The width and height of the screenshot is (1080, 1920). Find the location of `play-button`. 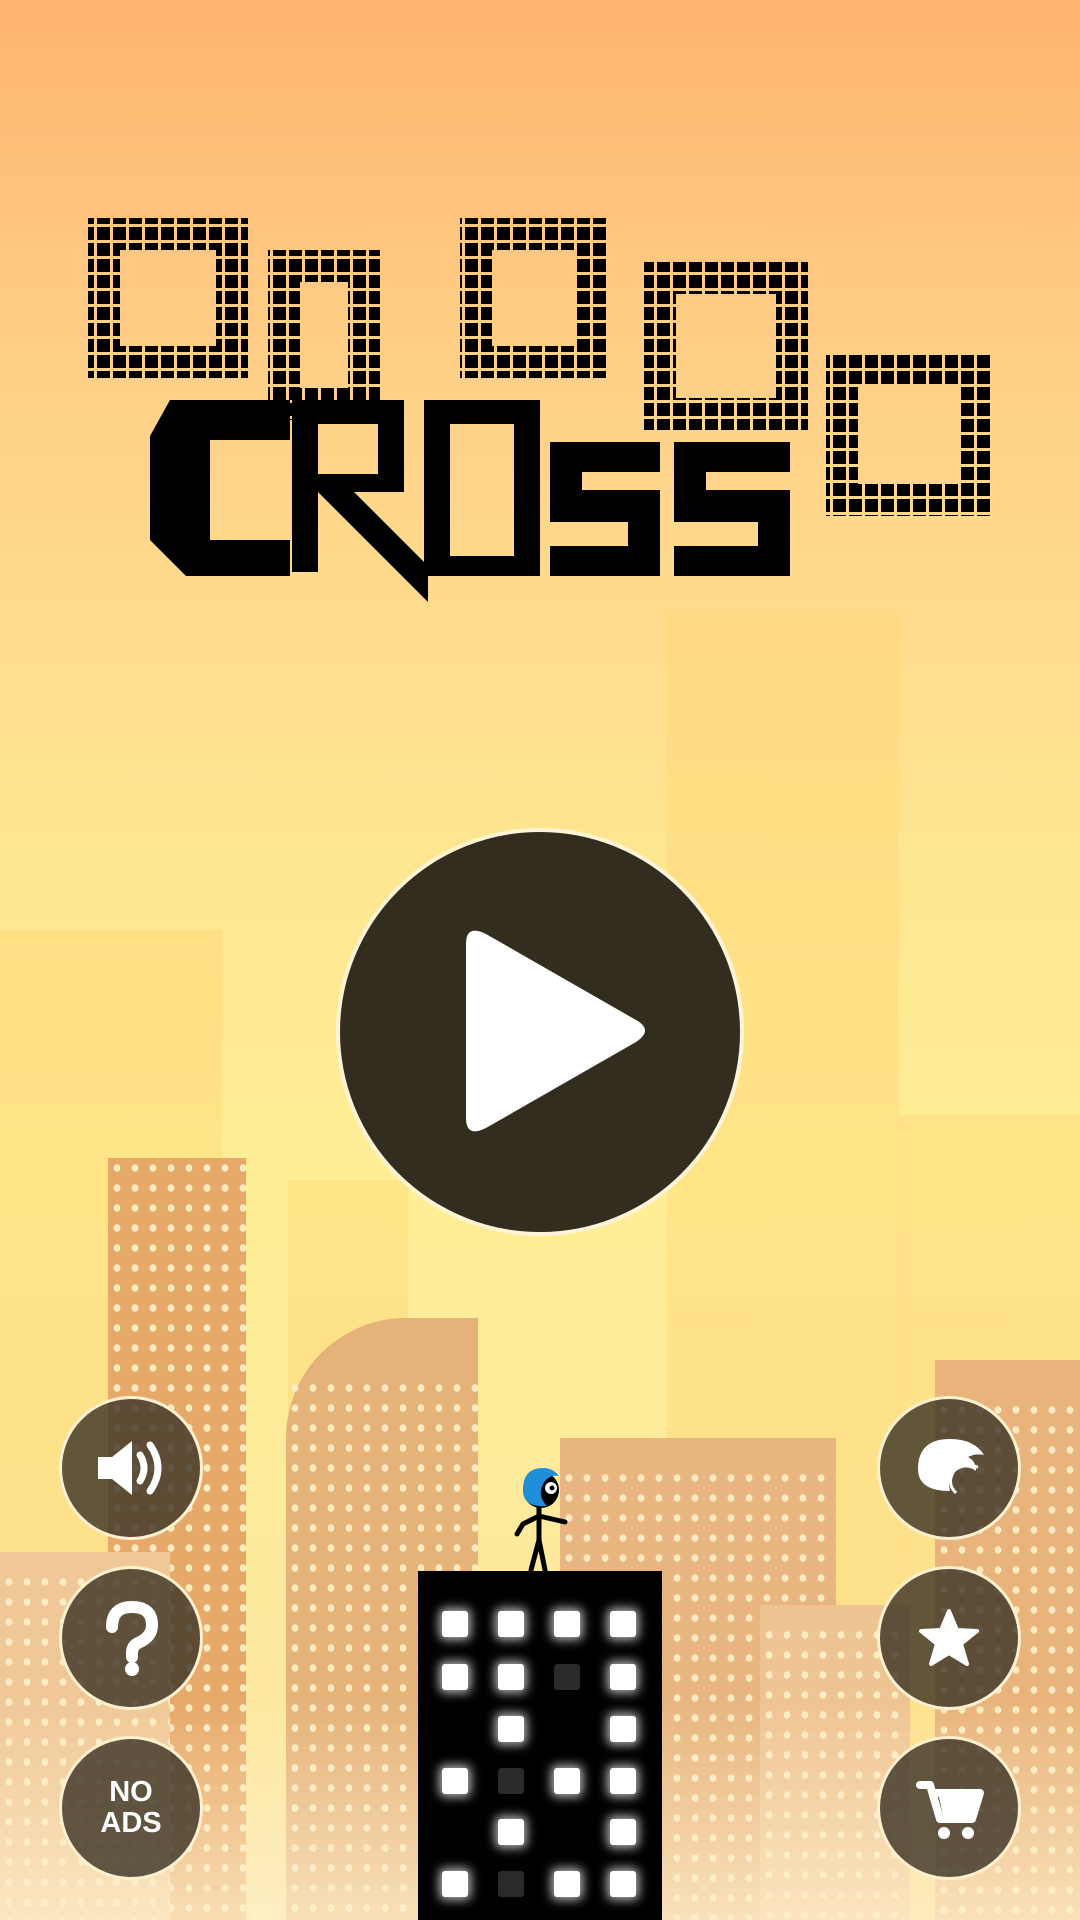

play-button is located at coordinates (540, 1032).